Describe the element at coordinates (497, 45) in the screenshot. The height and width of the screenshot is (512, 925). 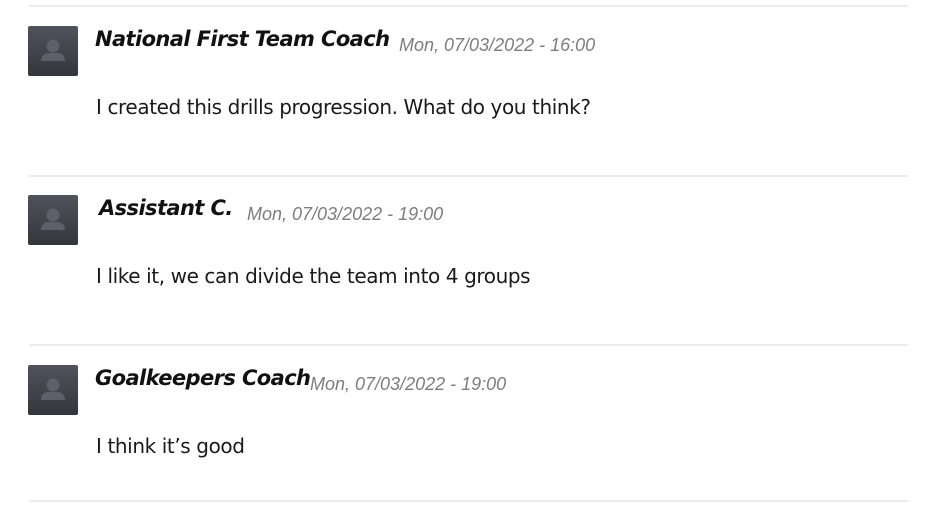
I see `comment-timestamp: Mon, 07/03/2022 - 16:00` at that location.